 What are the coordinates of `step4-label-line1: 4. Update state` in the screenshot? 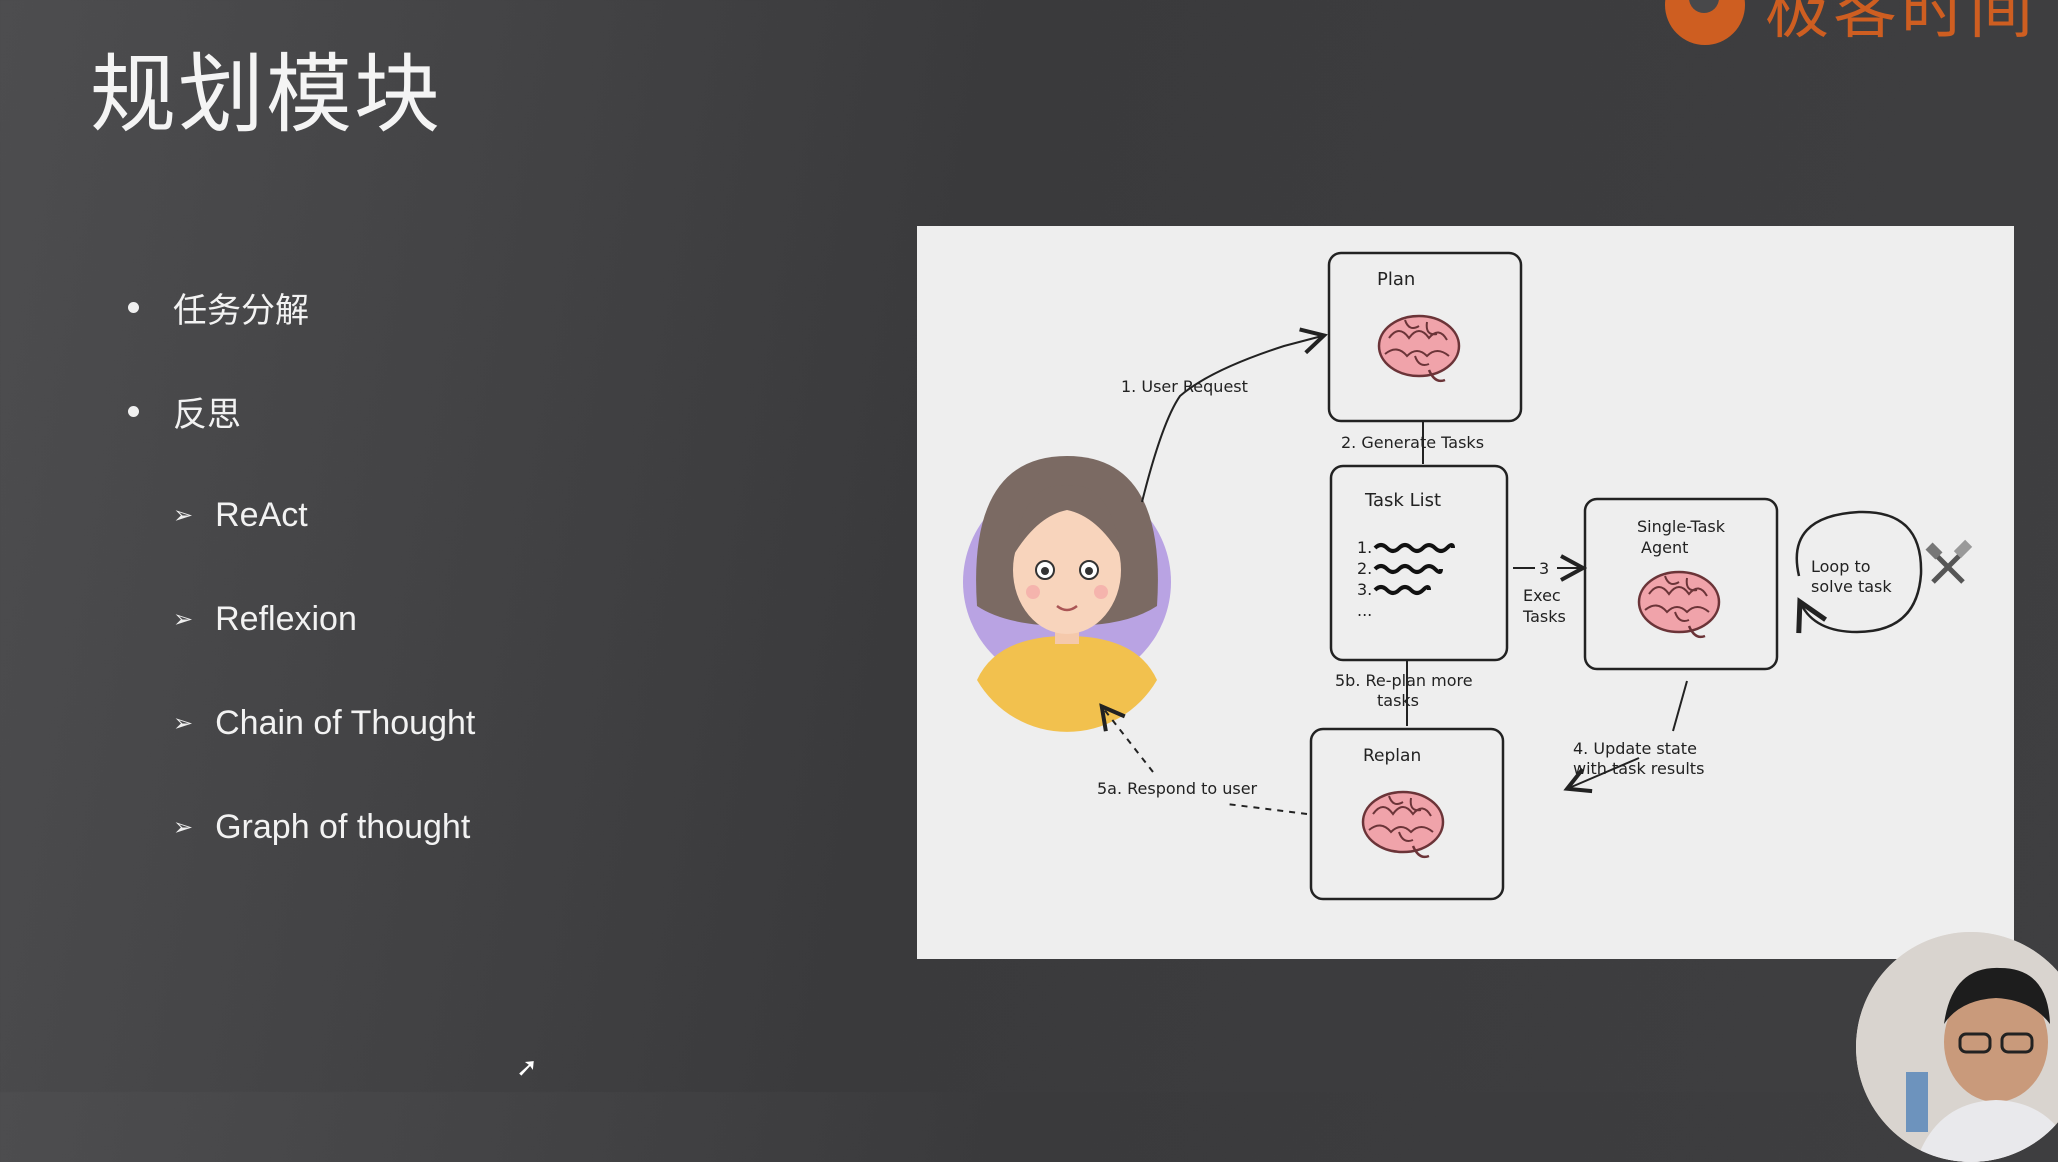 It's located at (1635, 748).